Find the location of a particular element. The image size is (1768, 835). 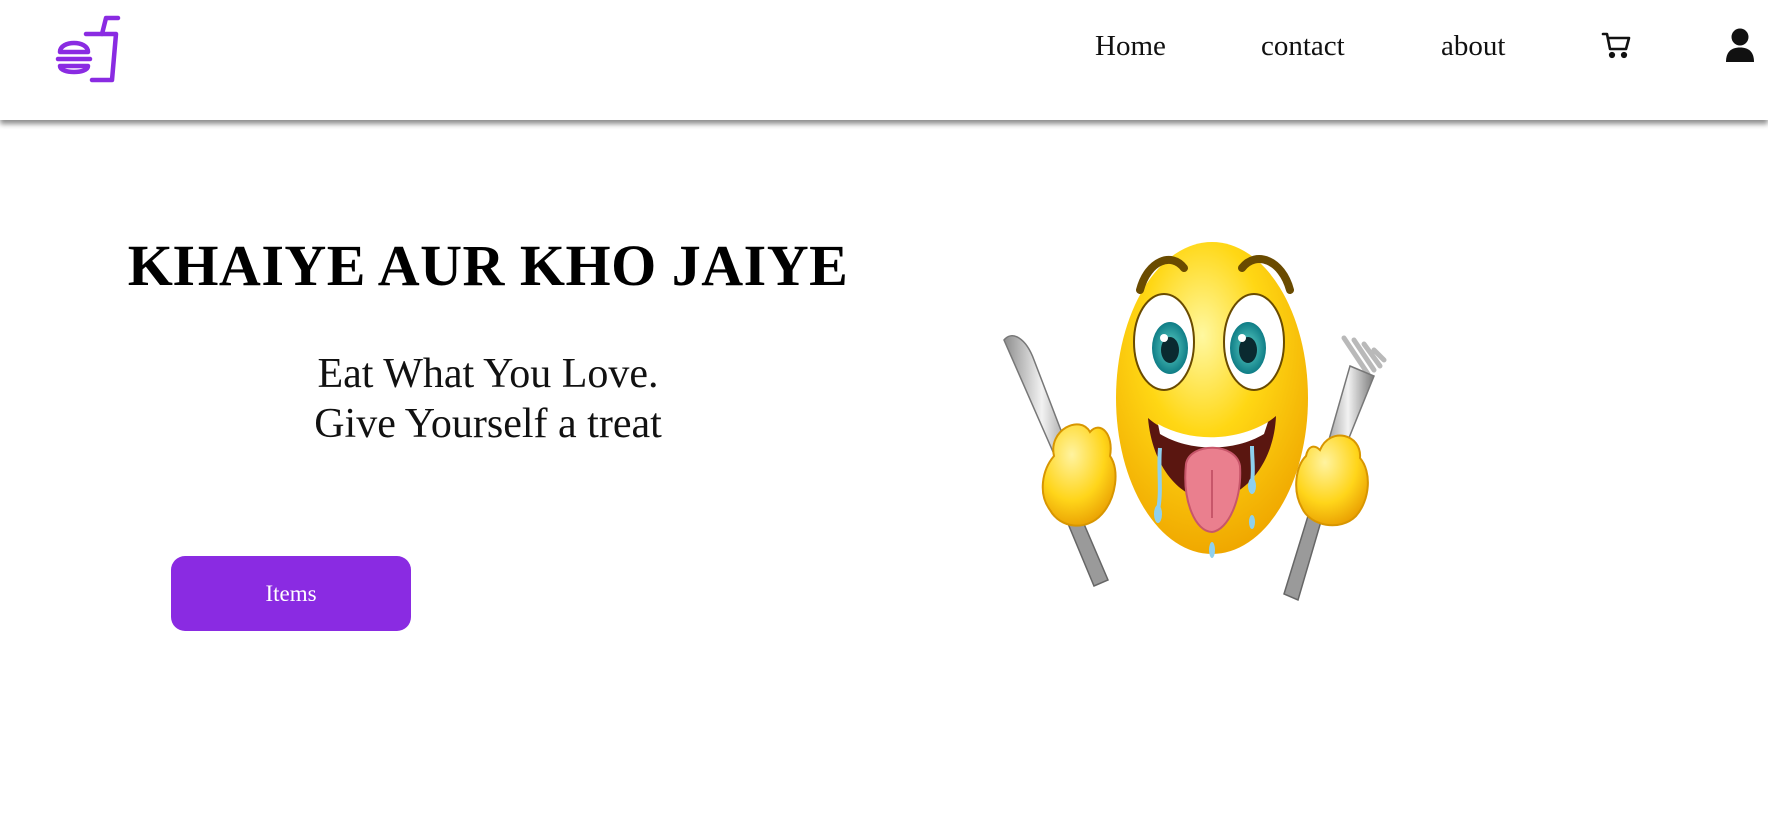

nav-contact-link: contact is located at coordinates (1303, 46).